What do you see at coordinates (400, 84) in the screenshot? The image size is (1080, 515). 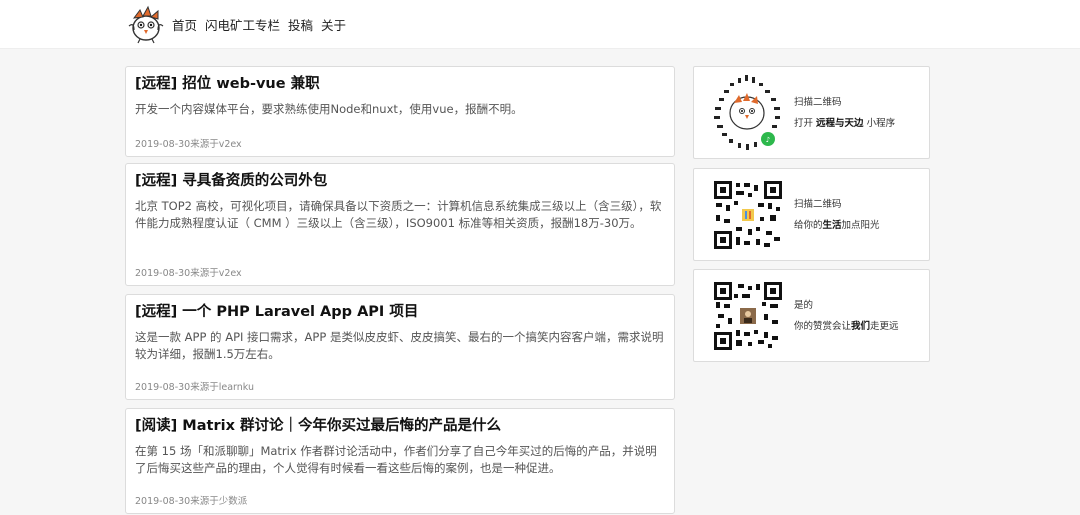 I see `post-title: [远程] 招位 web-vue 兼职` at bounding box center [400, 84].